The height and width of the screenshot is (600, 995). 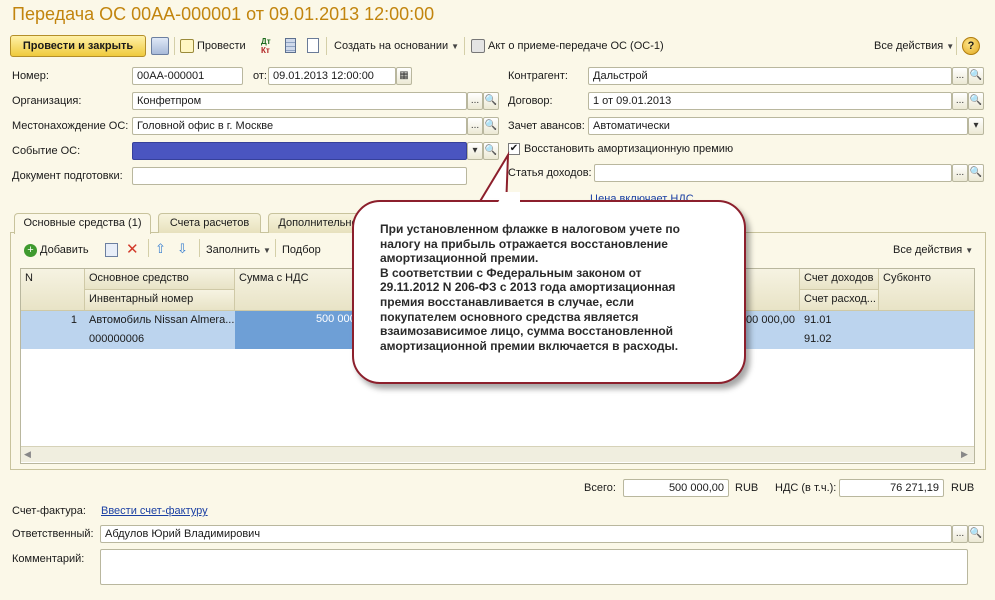 I want to click on location-label: Местонахождение ОС:, so click(x=70, y=126).